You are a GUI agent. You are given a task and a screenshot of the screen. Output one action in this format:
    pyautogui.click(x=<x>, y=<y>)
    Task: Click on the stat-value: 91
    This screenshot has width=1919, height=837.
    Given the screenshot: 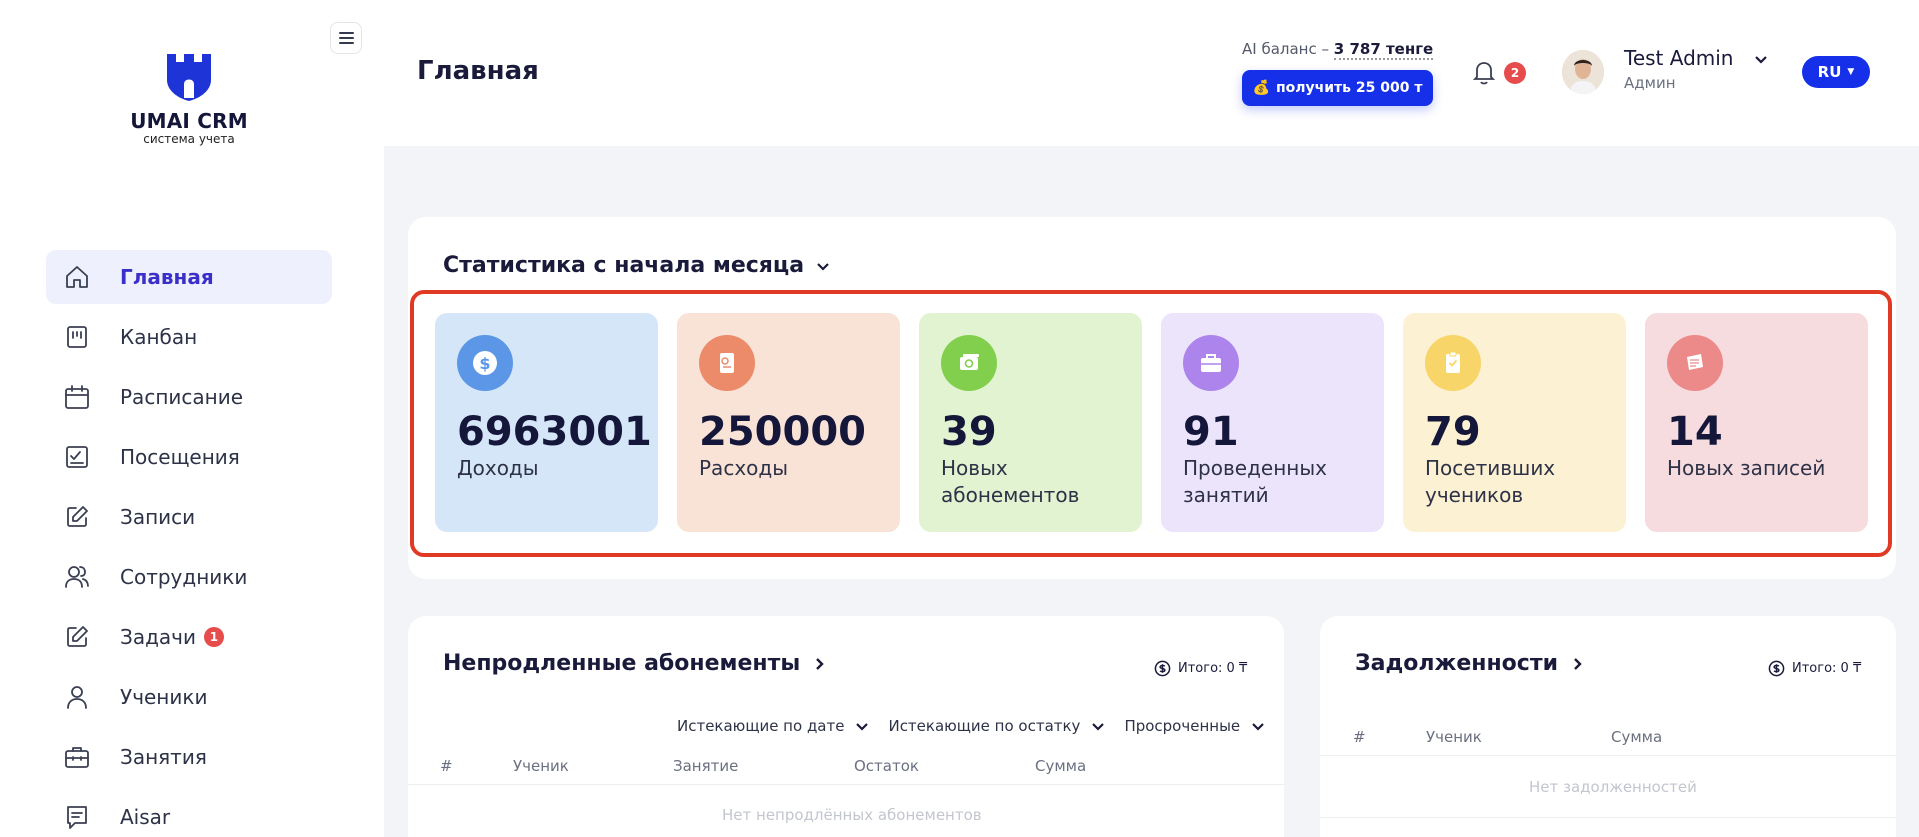 What is the action you would take?
    pyautogui.click(x=1211, y=432)
    